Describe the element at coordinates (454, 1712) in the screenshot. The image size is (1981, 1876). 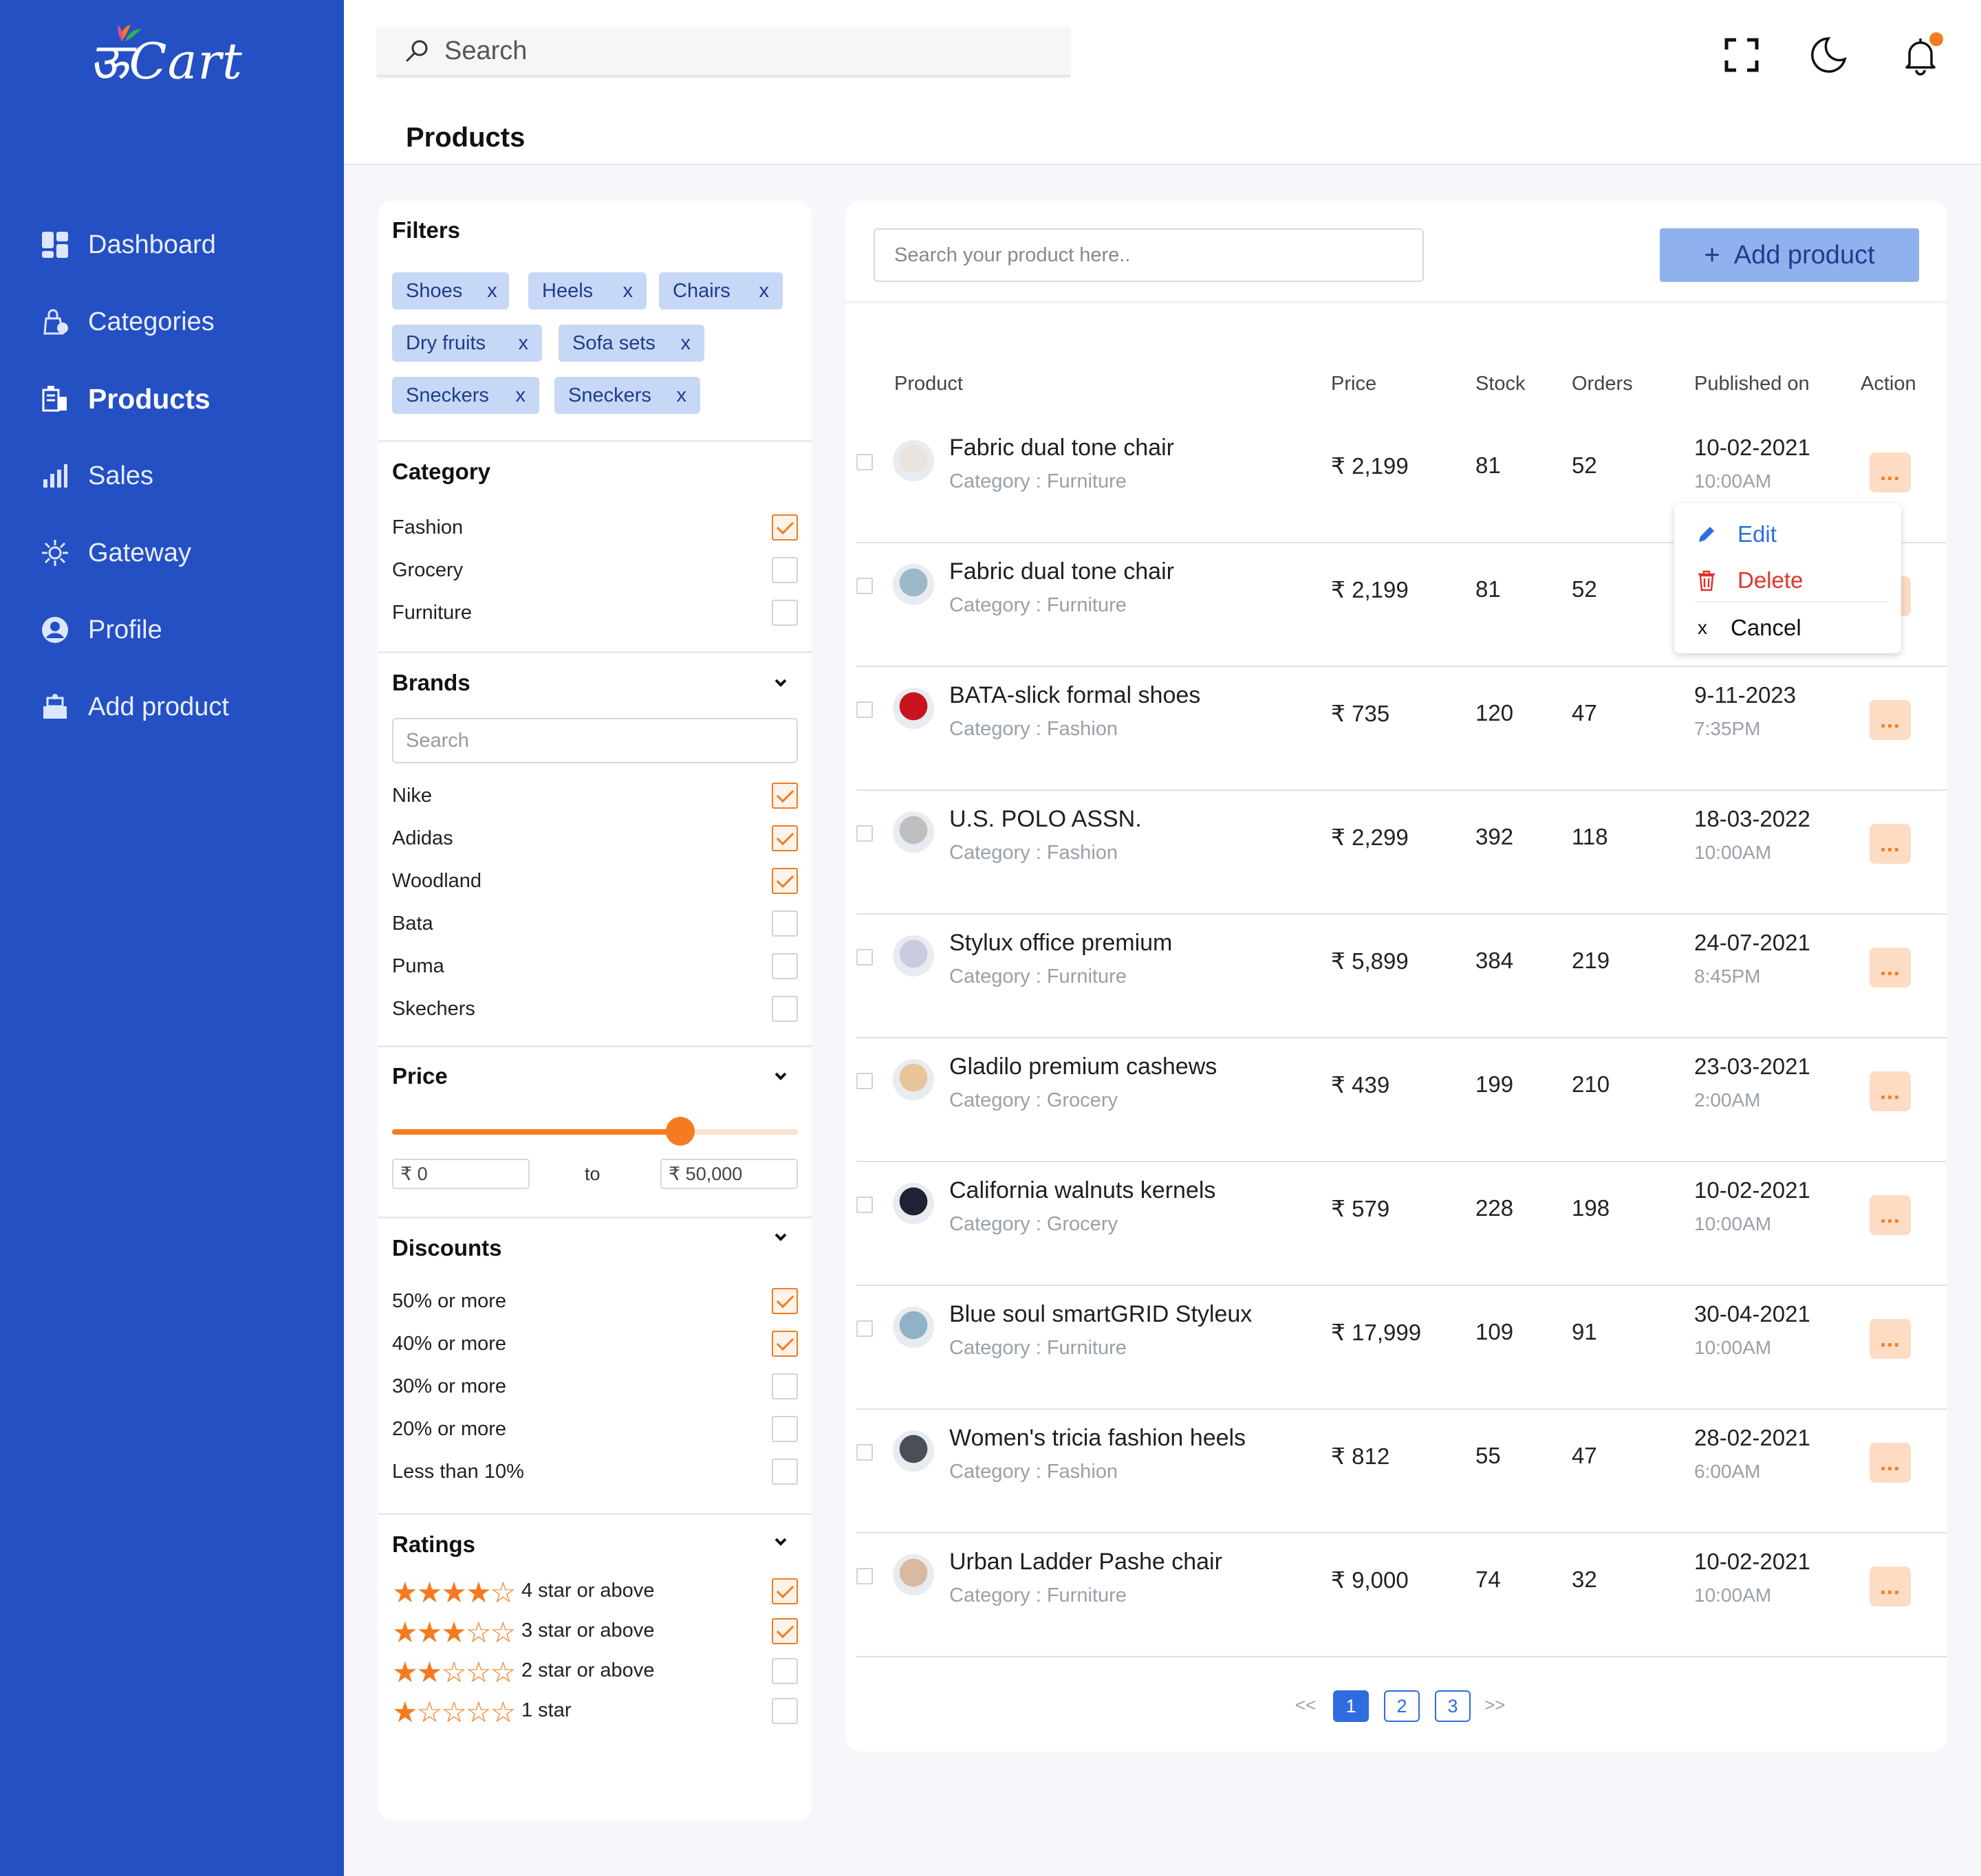
I see `rating-stars-1: ★☆☆☆☆` at that location.